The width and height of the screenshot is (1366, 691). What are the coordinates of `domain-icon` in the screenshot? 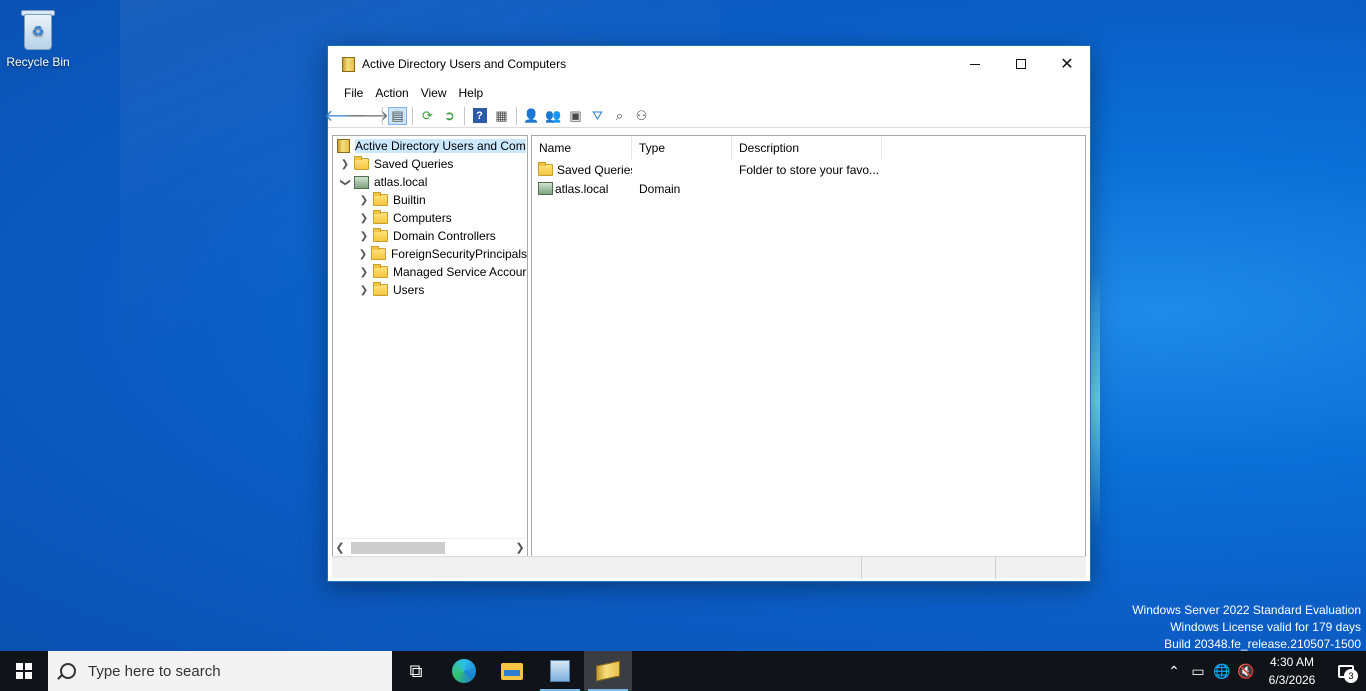 It's located at (361, 182).